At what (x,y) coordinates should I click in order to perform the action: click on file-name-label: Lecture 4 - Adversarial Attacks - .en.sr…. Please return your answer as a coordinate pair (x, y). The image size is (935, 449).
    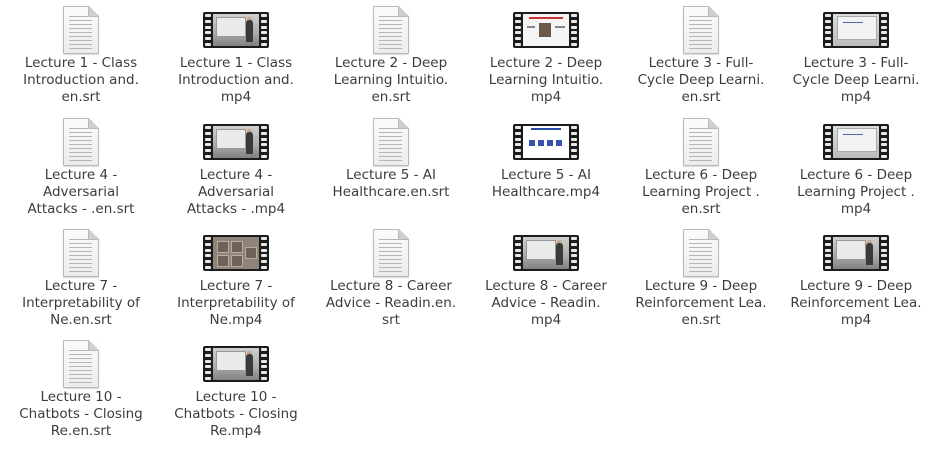
    Looking at the image, I should click on (81, 192).